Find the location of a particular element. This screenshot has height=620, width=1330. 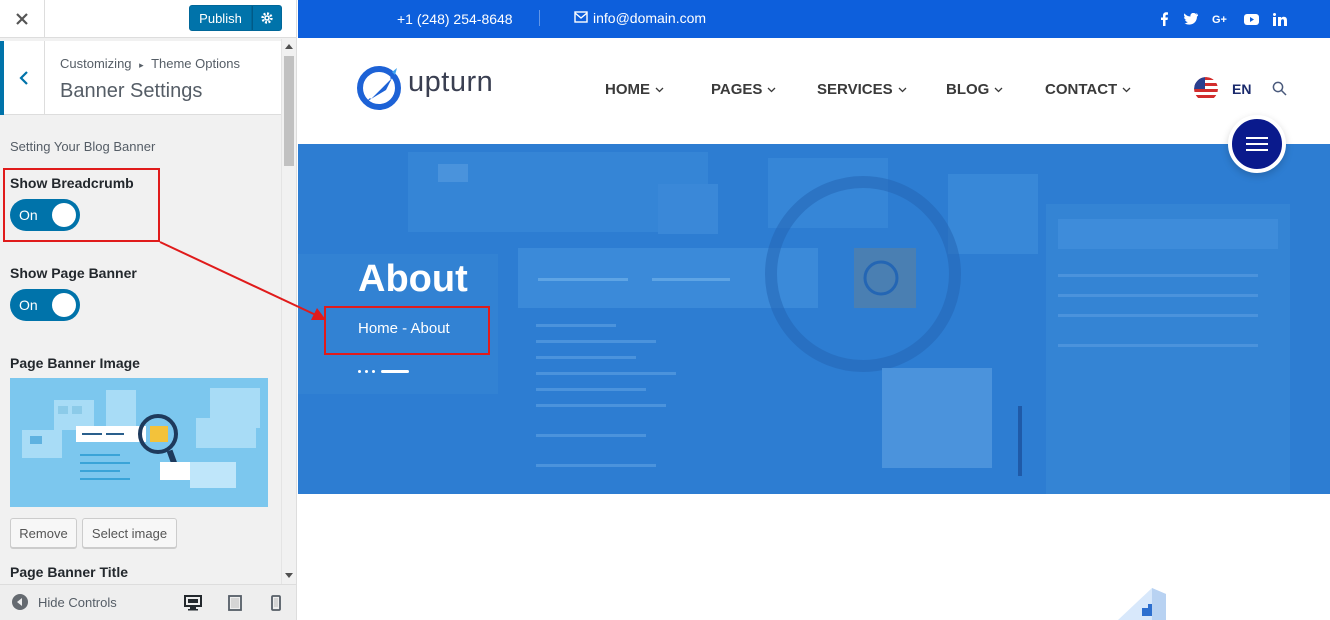

breadcrumb-parent: Customizing is located at coordinates (96, 63).